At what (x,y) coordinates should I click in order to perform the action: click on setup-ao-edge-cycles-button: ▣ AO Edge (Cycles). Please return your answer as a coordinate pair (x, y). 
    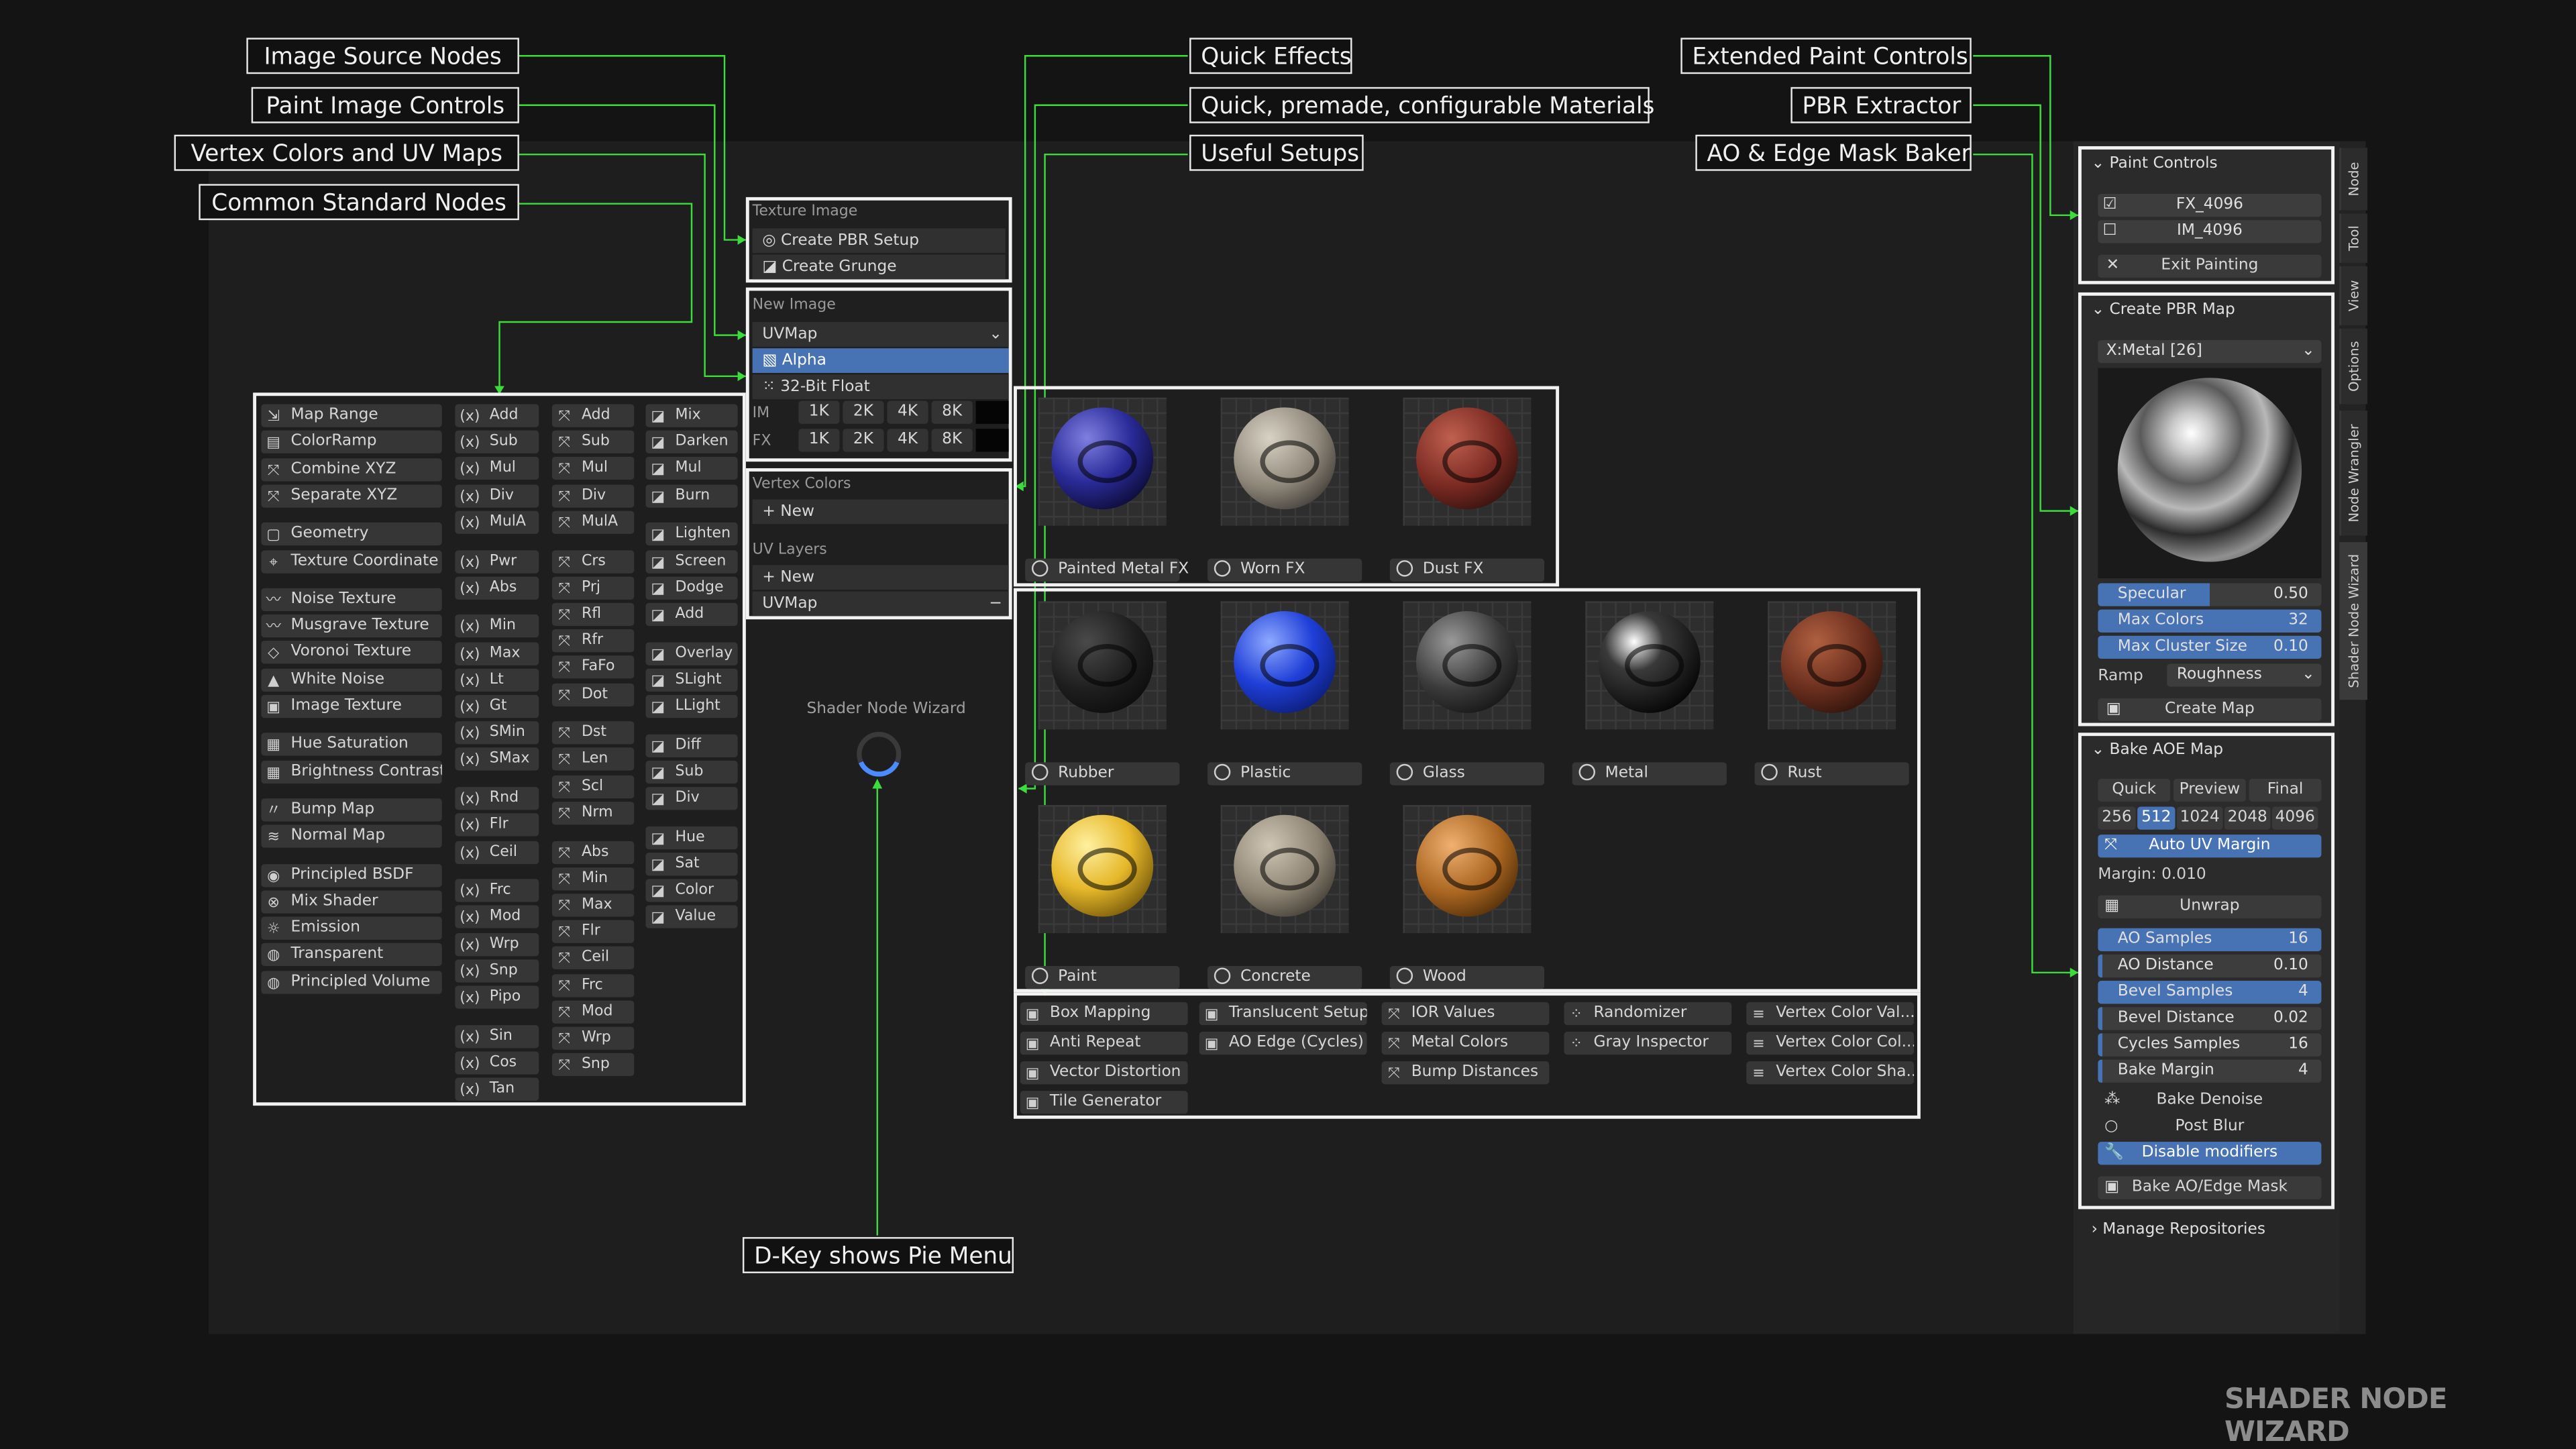
    Looking at the image, I should click on (1283, 1043).